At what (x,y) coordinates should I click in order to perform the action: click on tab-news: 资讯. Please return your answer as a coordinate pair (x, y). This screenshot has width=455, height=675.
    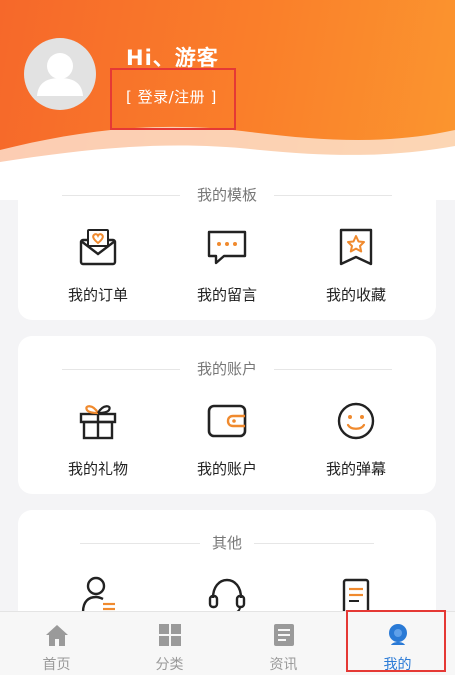
    Looking at the image, I should click on (283, 643).